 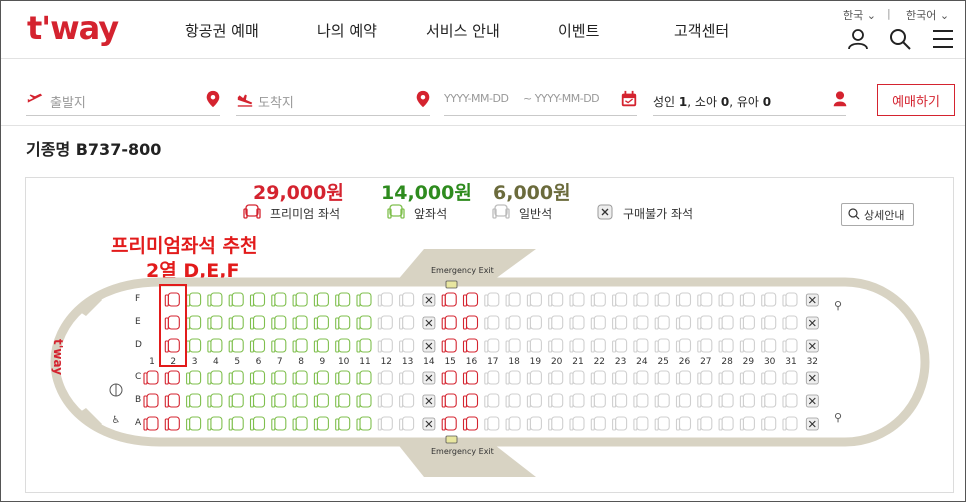 I want to click on seat-27e, so click(x=705, y=322).